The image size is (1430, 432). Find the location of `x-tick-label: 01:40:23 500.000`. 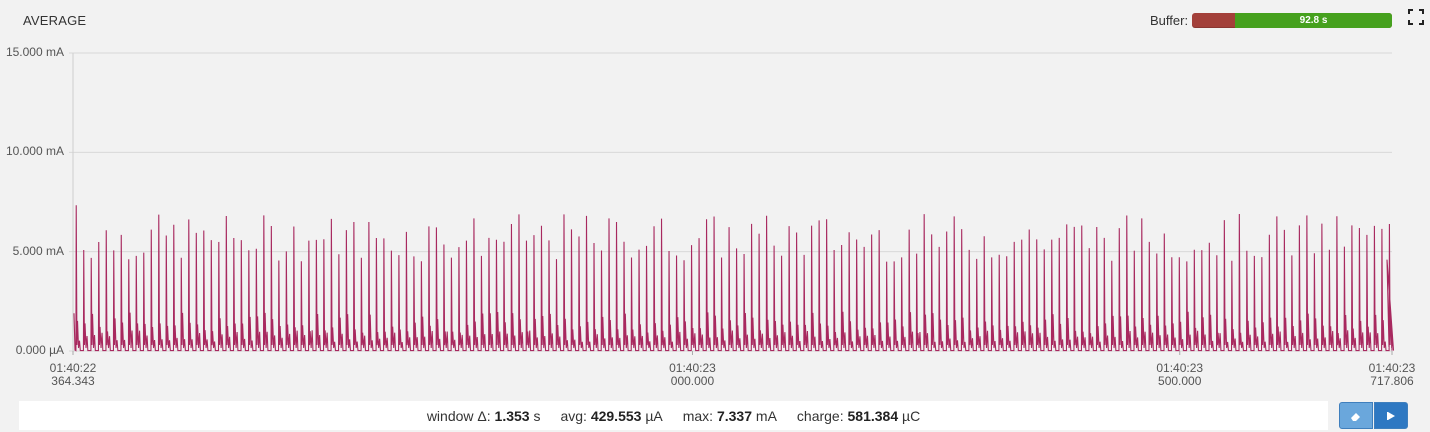

x-tick-label: 01:40:23 500.000 is located at coordinates (1180, 374).